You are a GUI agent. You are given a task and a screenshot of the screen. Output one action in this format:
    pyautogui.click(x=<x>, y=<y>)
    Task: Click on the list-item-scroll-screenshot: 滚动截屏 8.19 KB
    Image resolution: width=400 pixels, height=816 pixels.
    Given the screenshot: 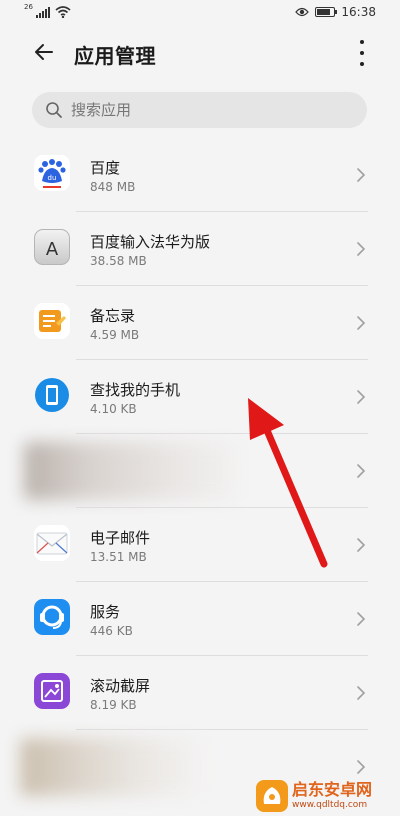 What is the action you would take?
    pyautogui.click(x=200, y=693)
    